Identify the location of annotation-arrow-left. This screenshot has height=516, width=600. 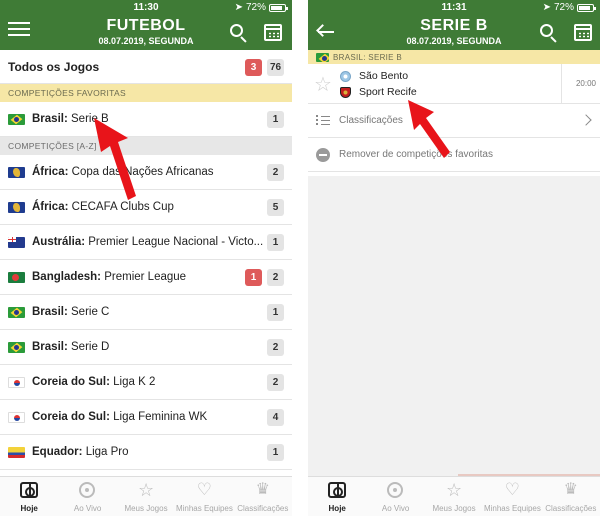
(115, 159).